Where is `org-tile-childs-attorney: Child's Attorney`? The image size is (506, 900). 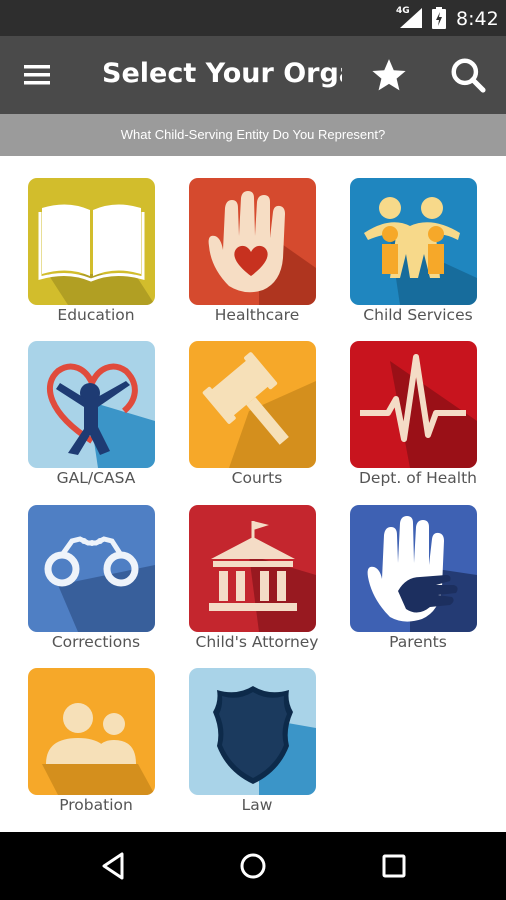
org-tile-childs-attorney: Child's Attorney is located at coordinates (257, 567).